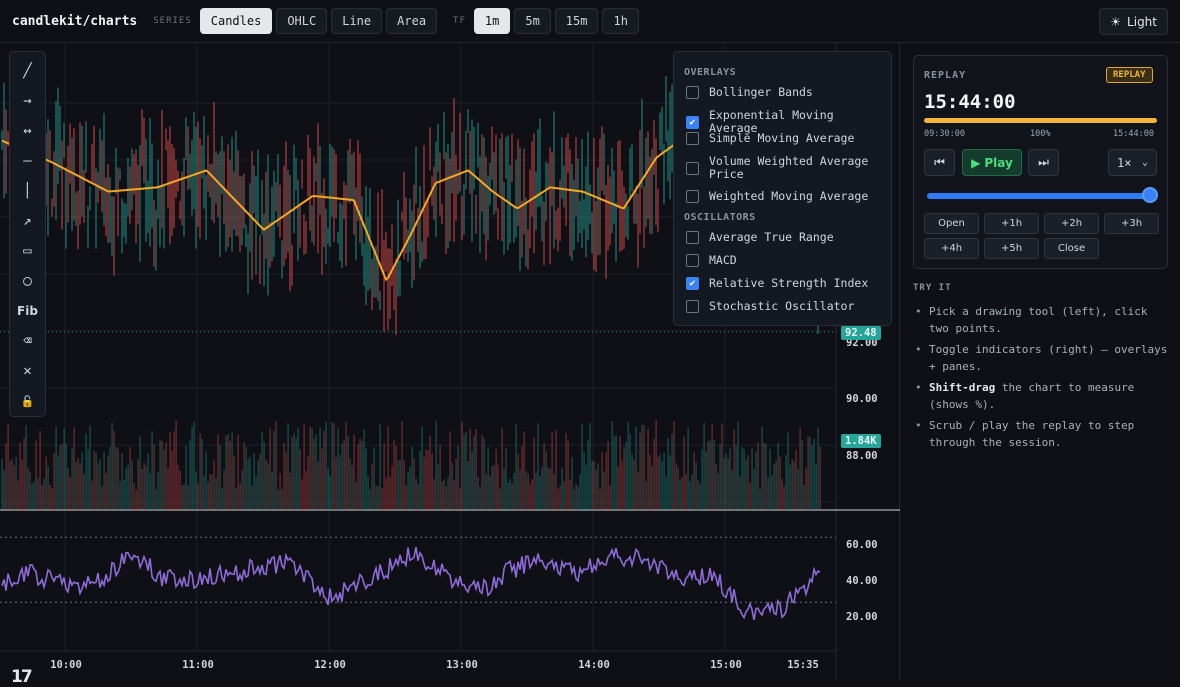 This screenshot has height=687, width=1180. I want to click on replay-scrubber-handle, so click(1150, 195).